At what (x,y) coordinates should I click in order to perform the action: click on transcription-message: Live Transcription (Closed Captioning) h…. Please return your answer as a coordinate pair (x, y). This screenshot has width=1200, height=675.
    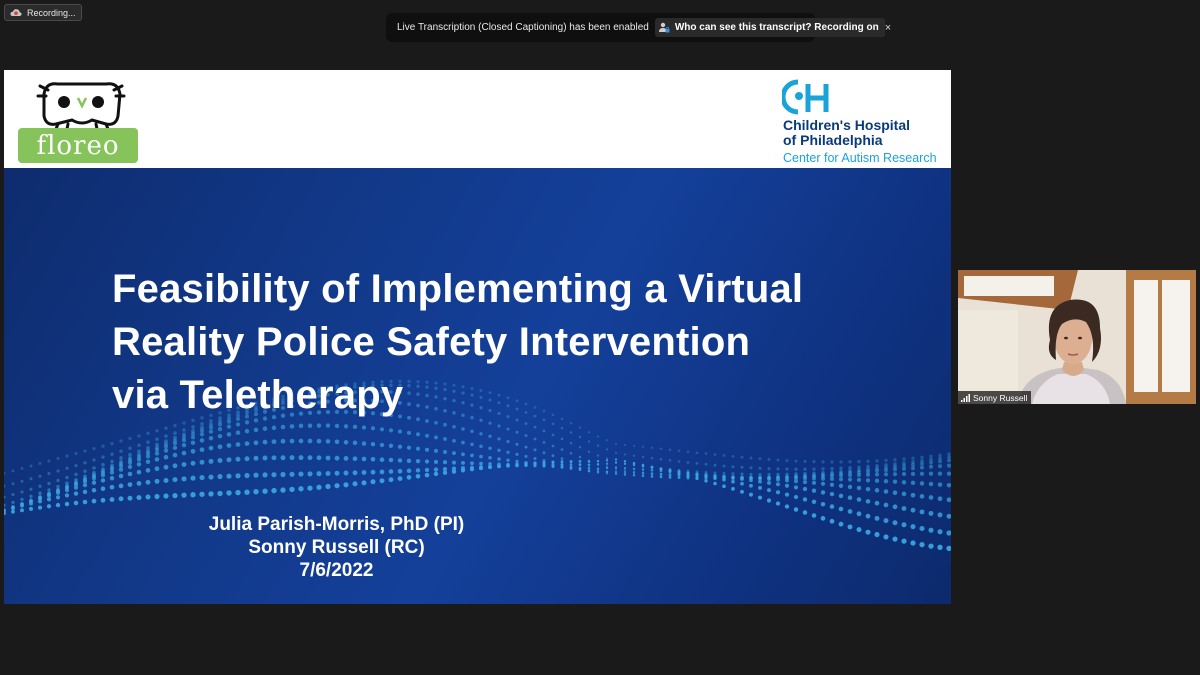
    Looking at the image, I should click on (523, 27).